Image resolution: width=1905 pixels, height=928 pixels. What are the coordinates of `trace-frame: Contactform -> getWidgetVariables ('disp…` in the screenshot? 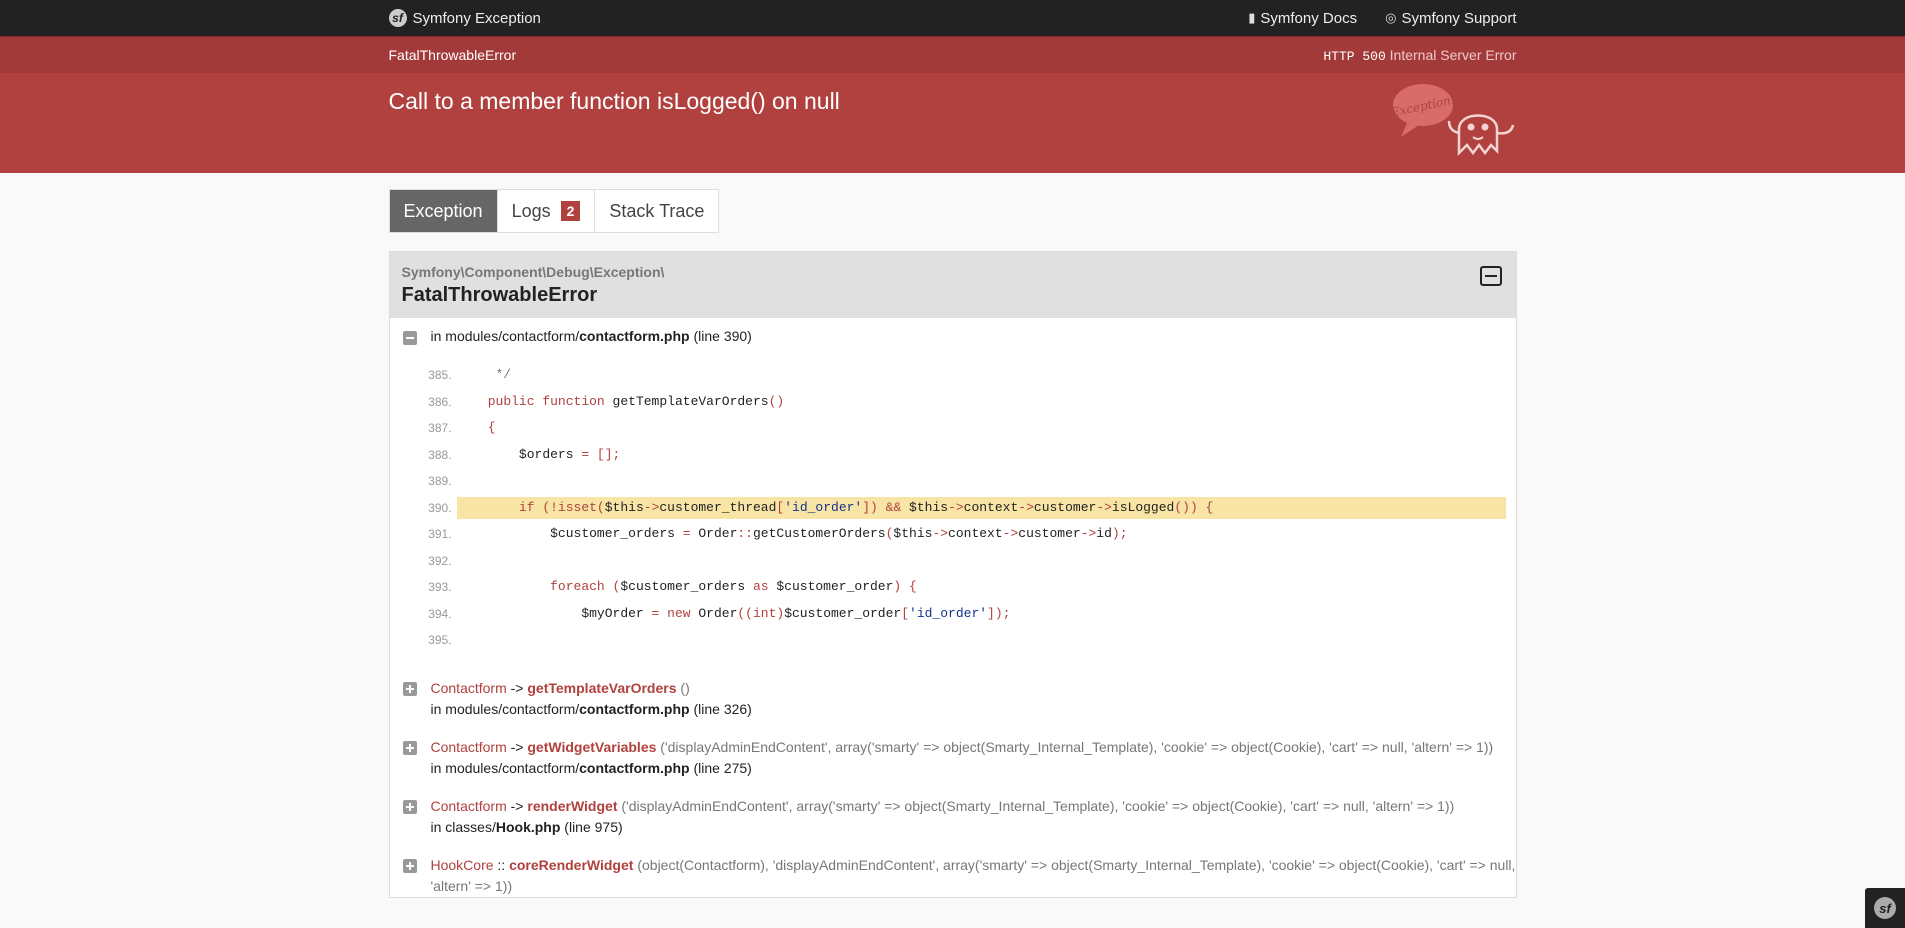 It's located at (953, 758).